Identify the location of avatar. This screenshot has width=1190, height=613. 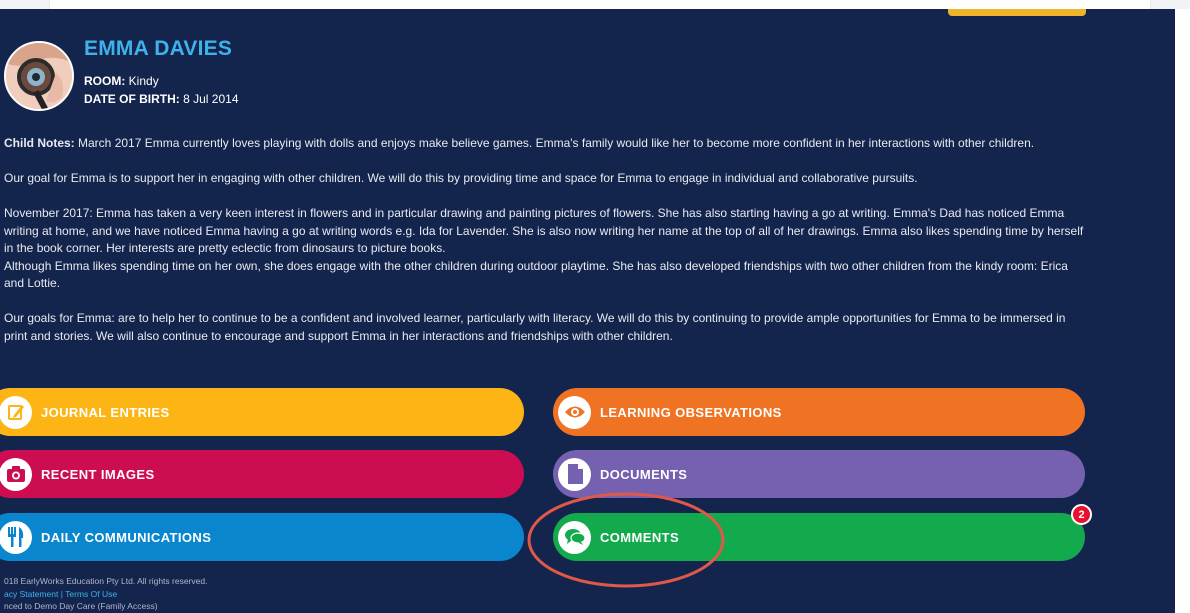
(39, 76).